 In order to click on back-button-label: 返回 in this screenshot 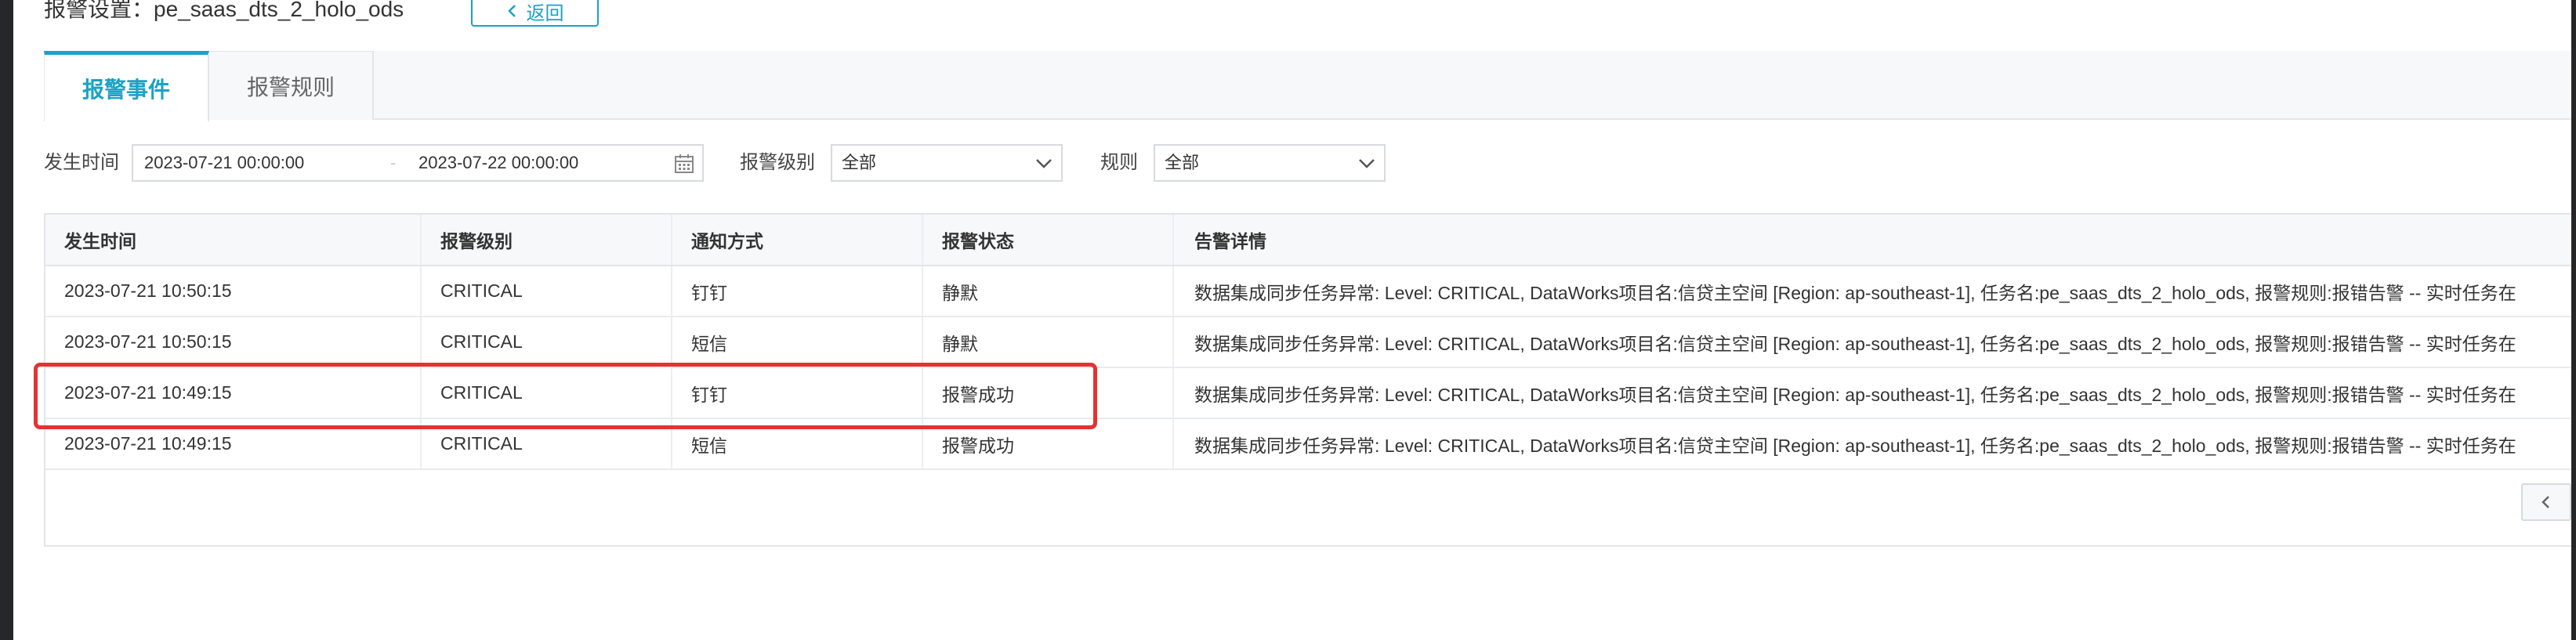, I will do `click(545, 13)`.